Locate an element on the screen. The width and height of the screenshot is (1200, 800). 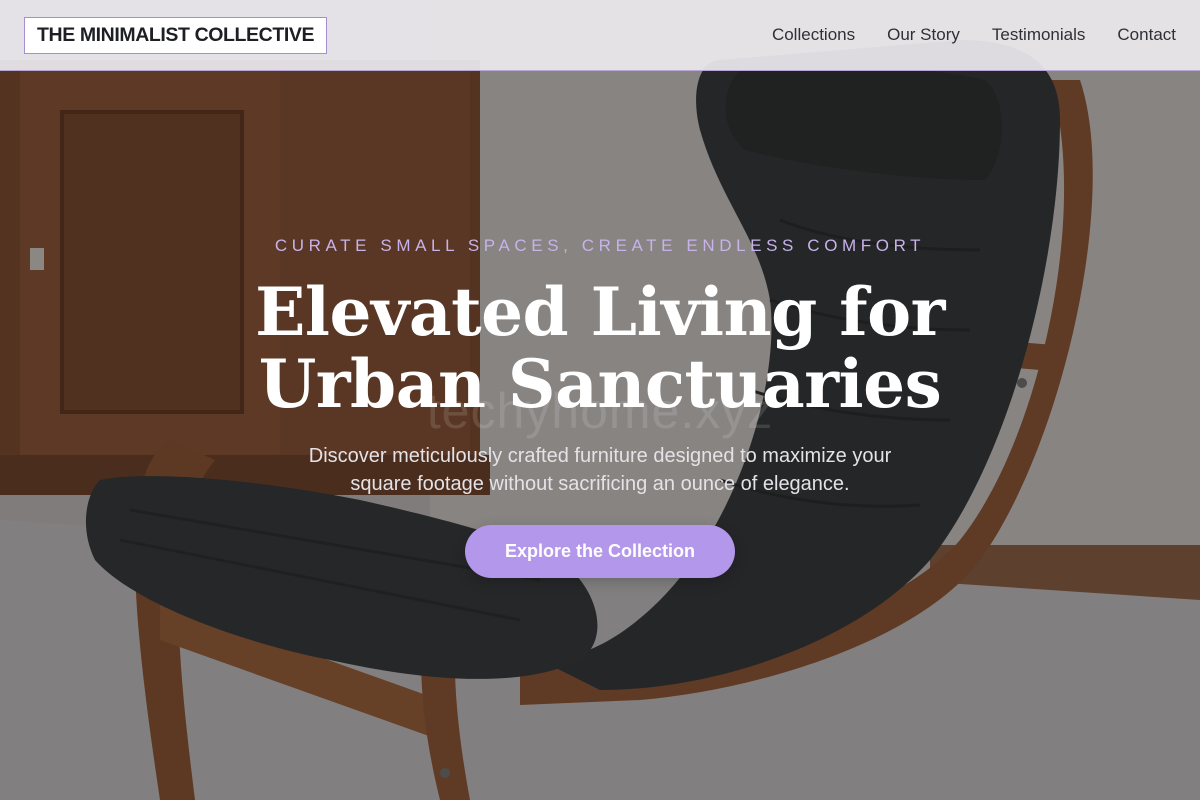
nav-link-collections: Collections is located at coordinates (813, 35).